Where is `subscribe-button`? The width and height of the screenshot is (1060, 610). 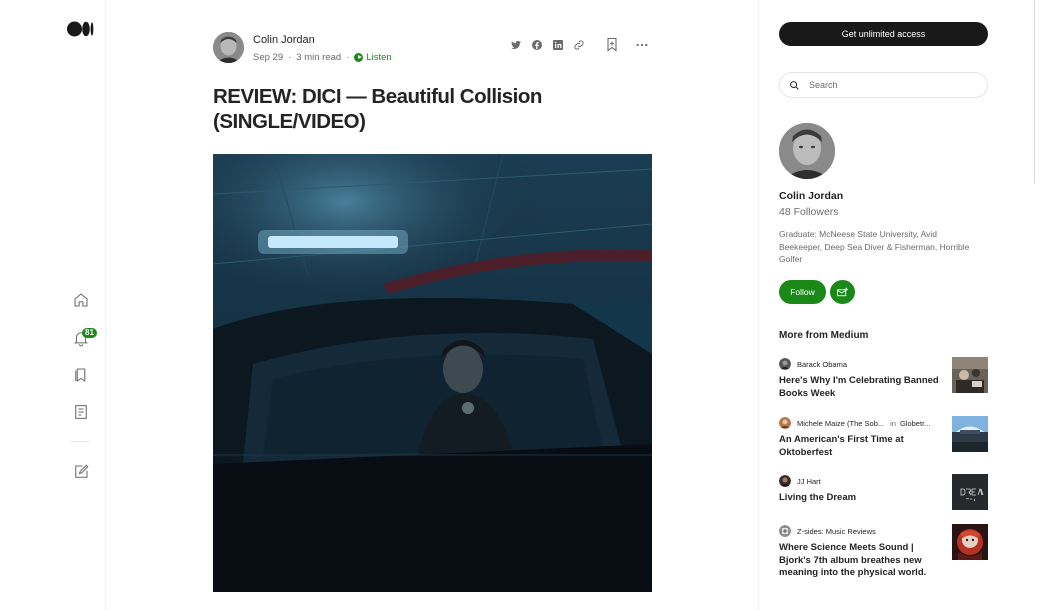 subscribe-button is located at coordinates (842, 292).